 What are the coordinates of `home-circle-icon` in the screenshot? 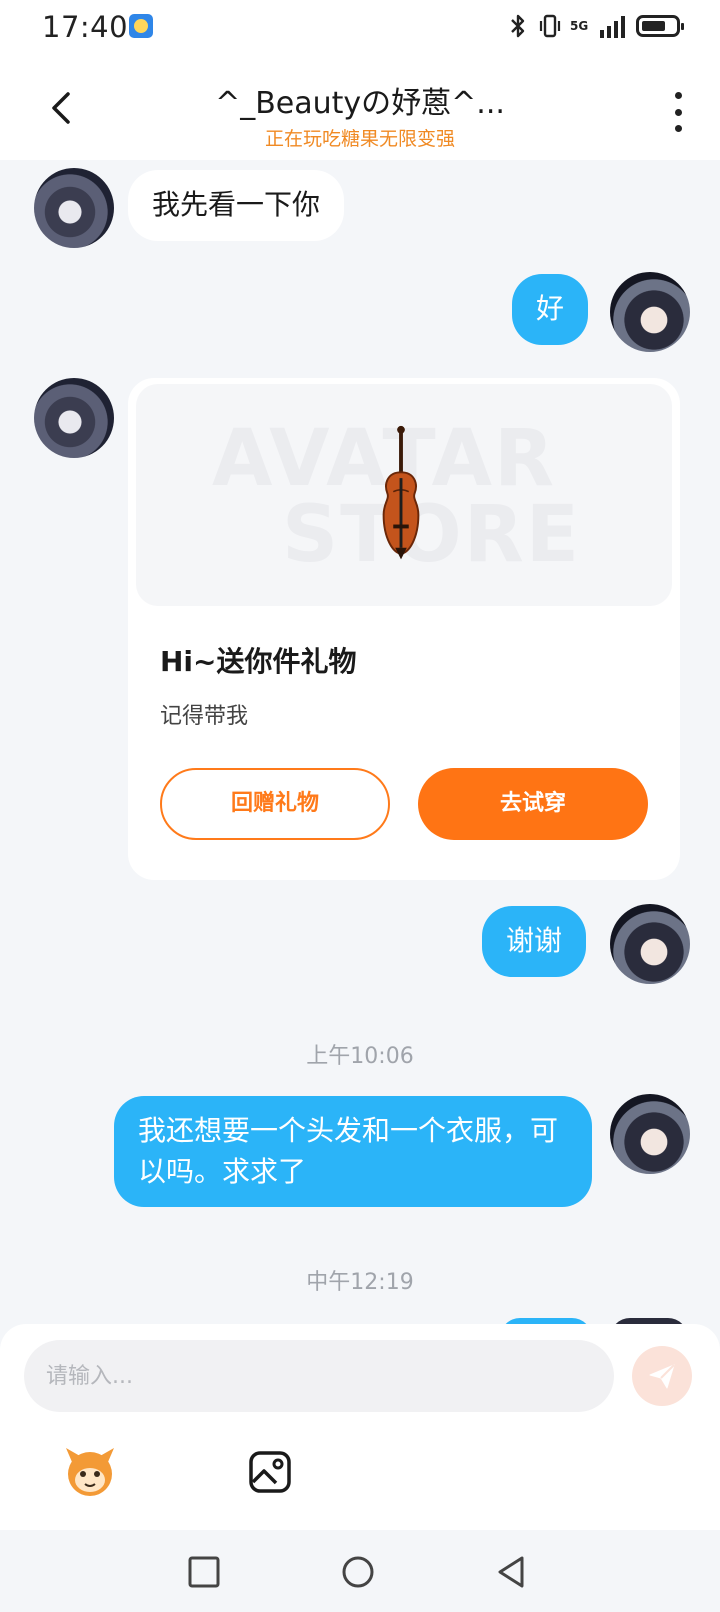 It's located at (358, 1572).